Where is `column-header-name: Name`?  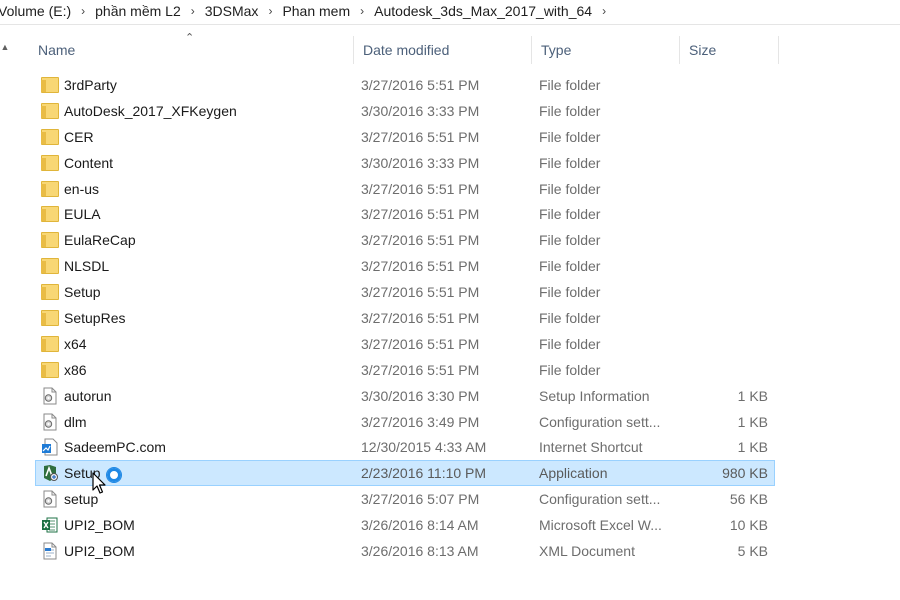
column-header-name: Name is located at coordinates (190, 50).